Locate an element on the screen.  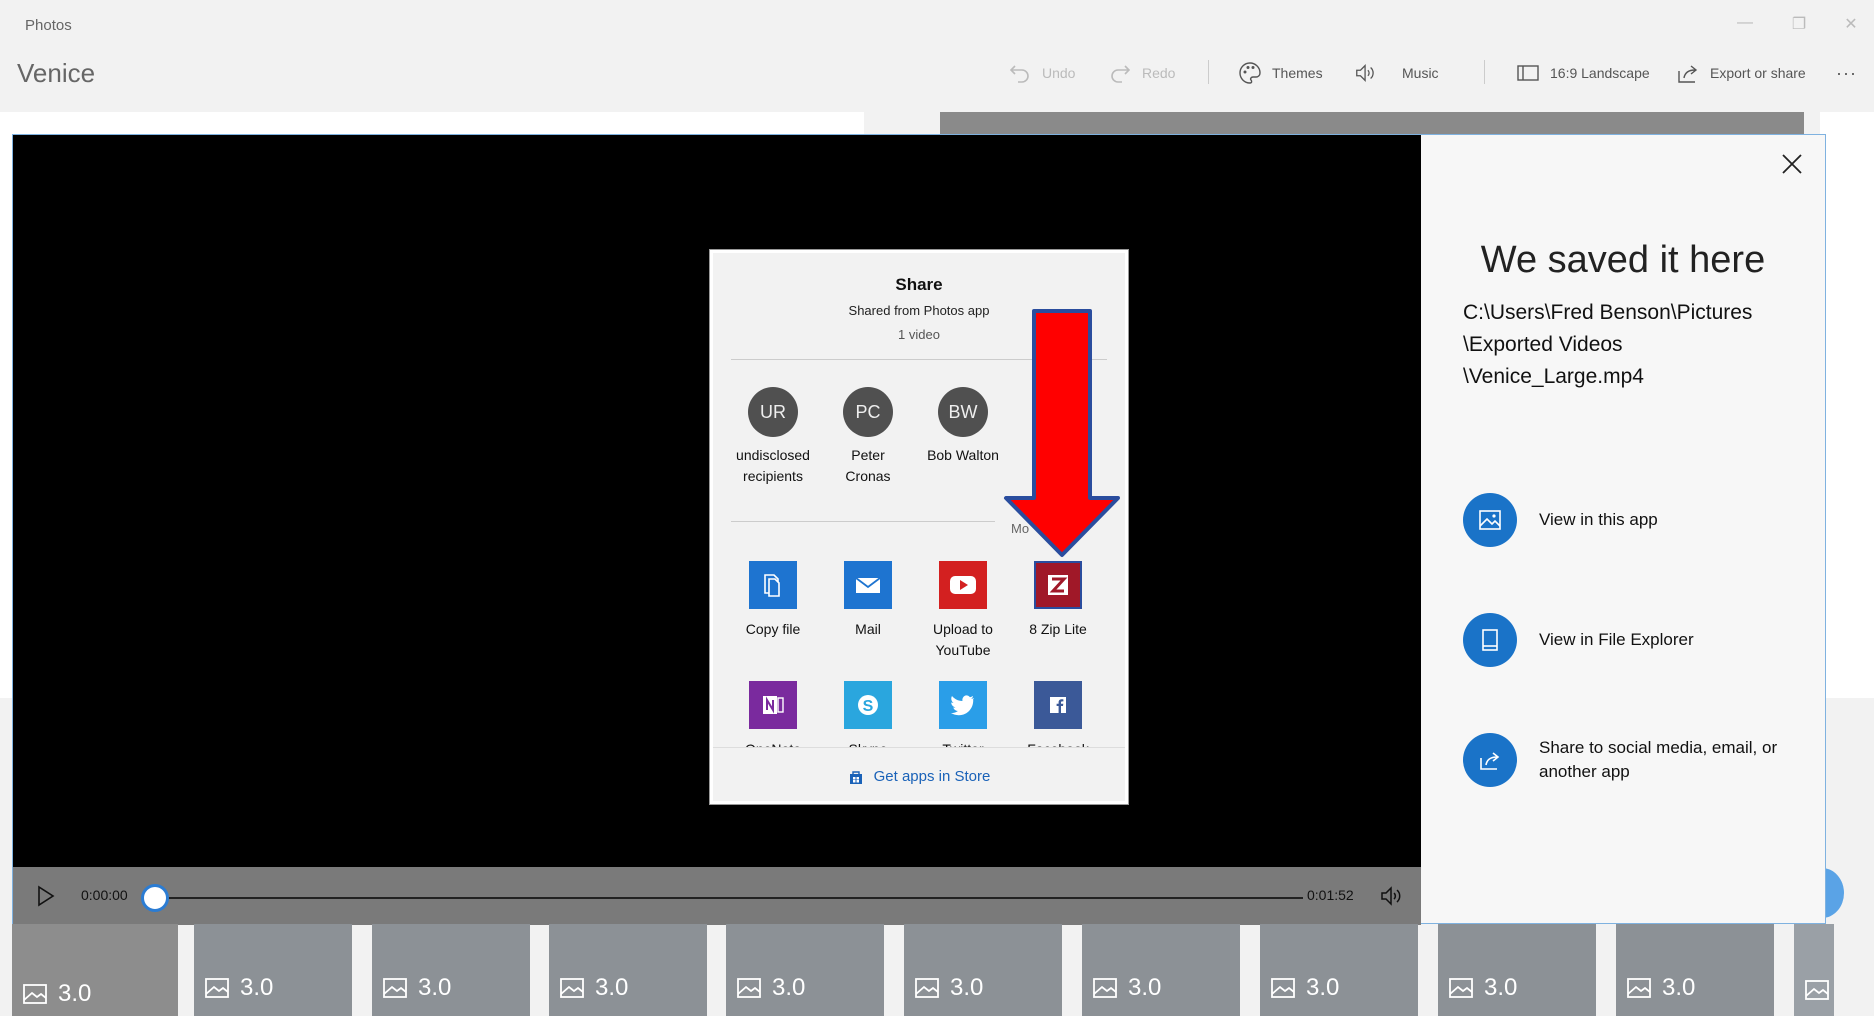
contact-name: Peter Cronas is located at coordinates (868, 465).